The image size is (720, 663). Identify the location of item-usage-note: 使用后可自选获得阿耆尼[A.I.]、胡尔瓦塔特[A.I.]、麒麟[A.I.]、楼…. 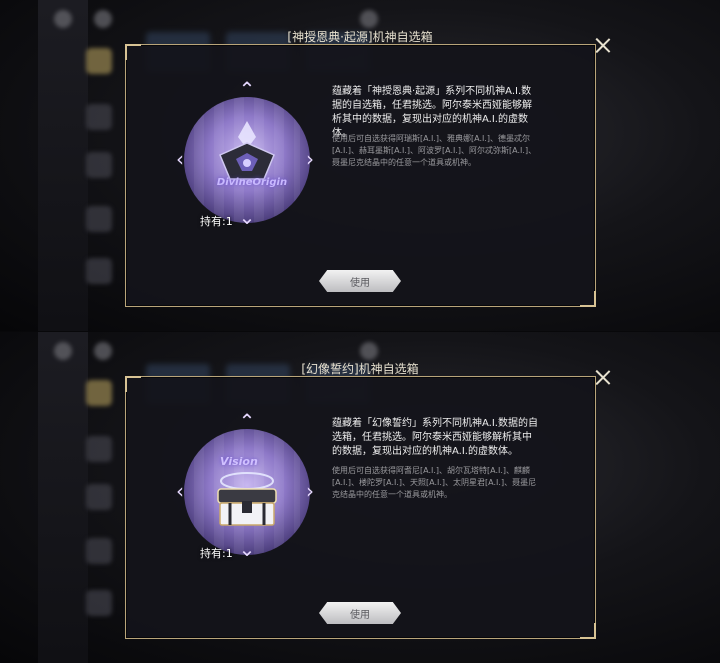
(434, 482).